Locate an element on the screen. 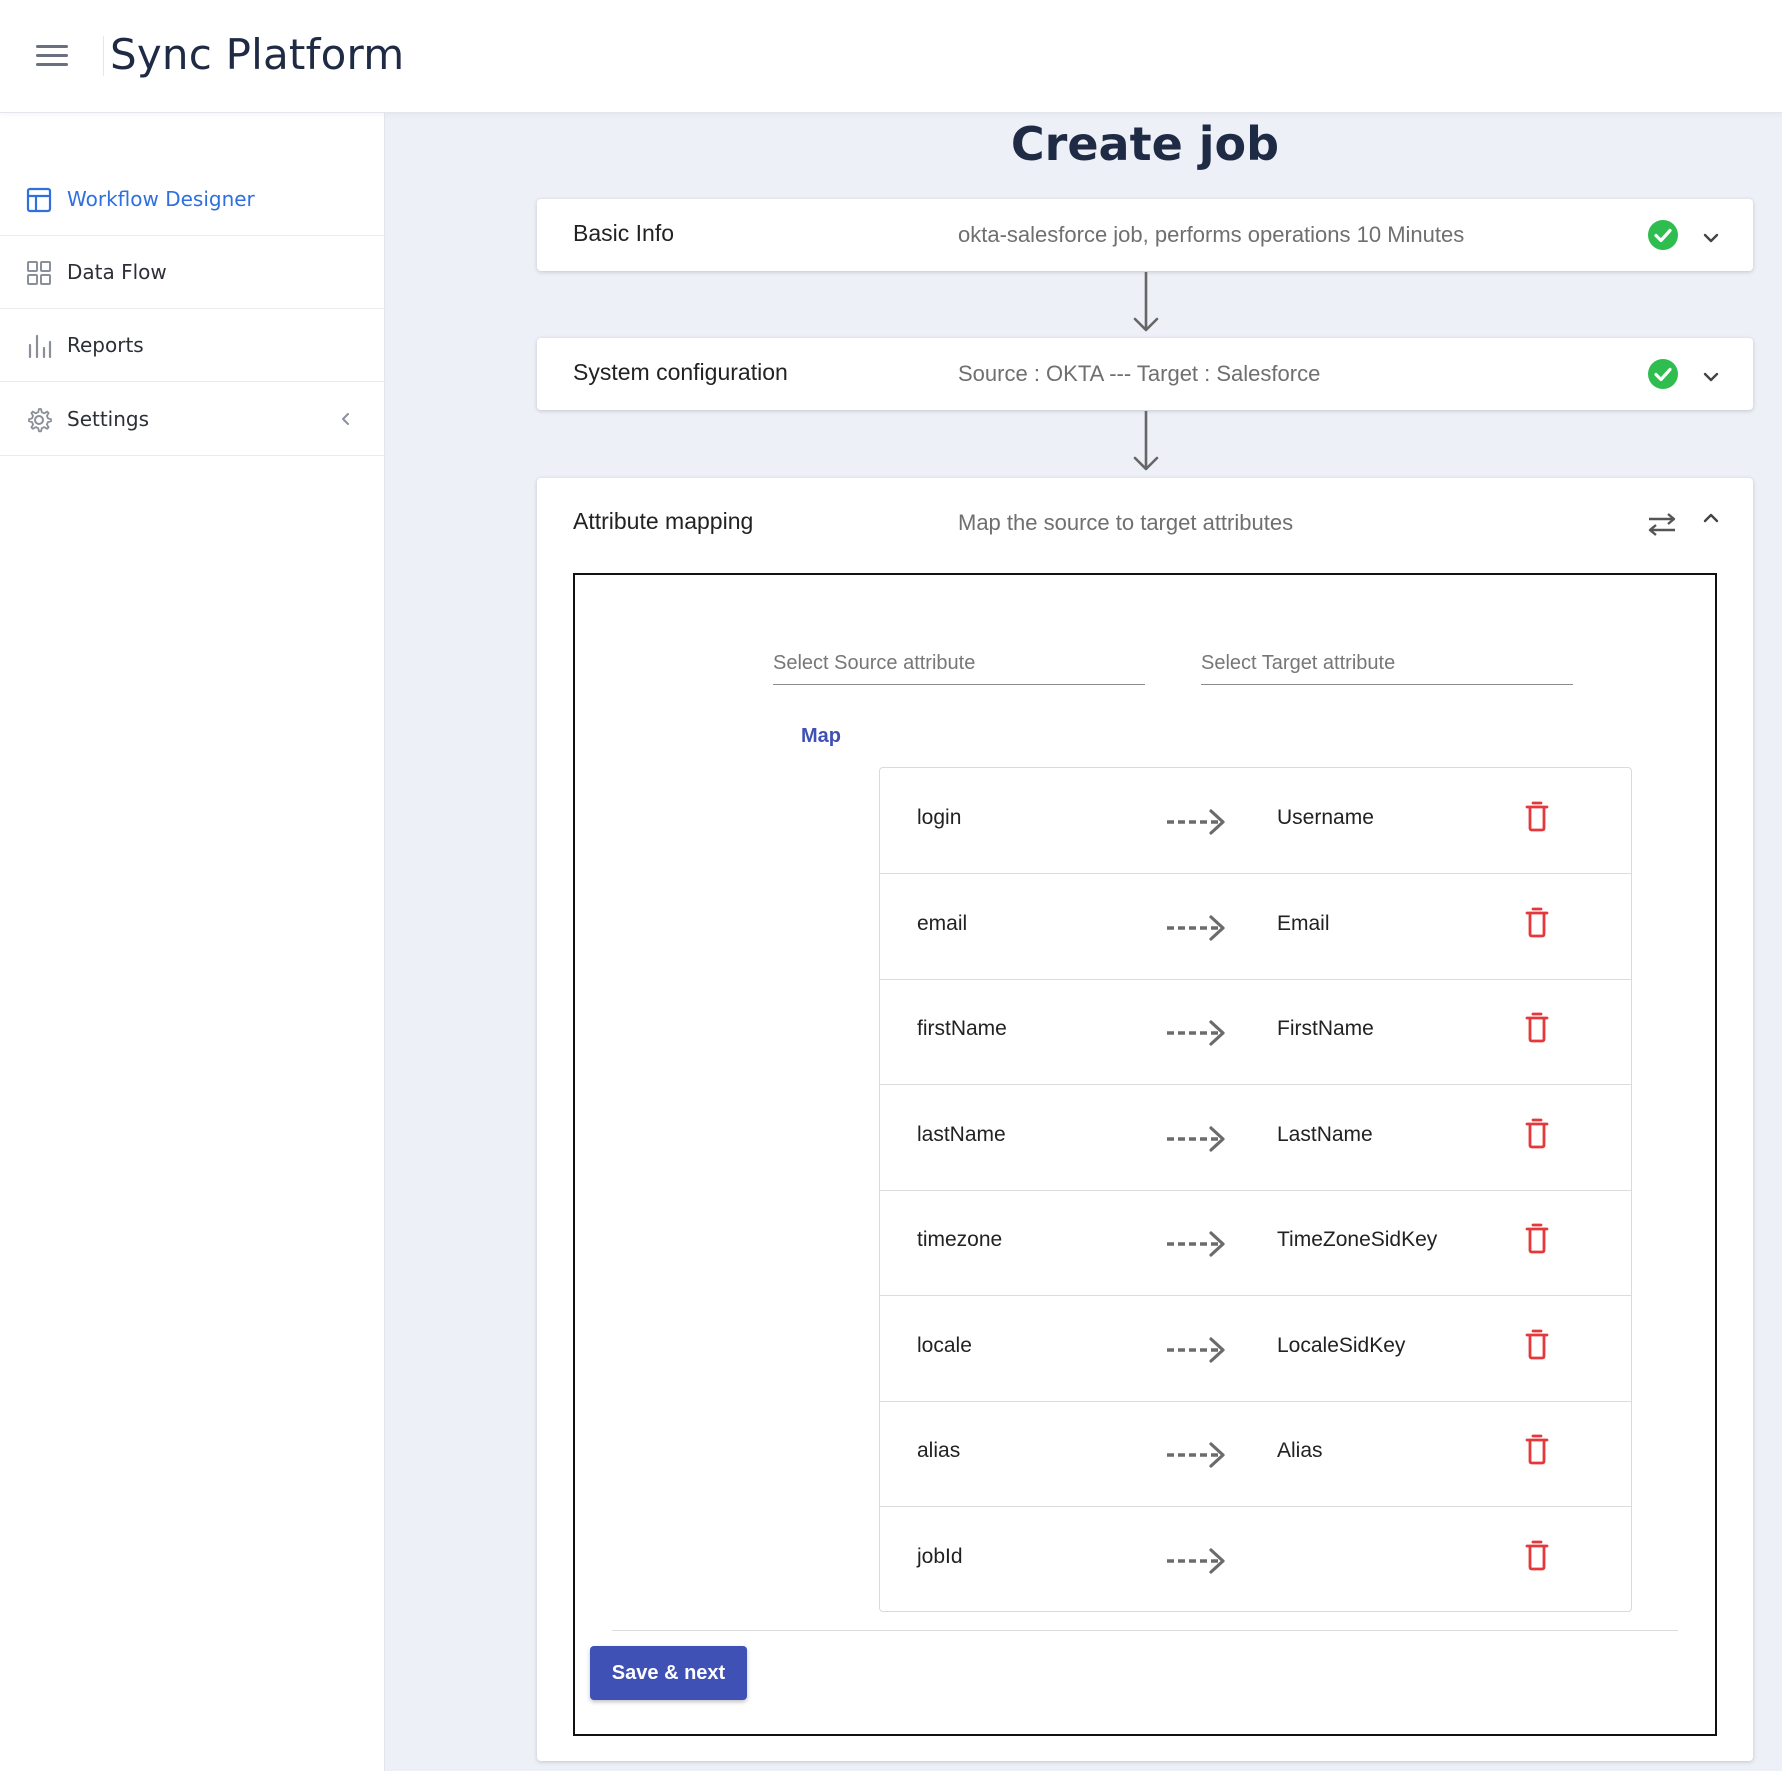 The image size is (1782, 1771). source-attribute: firstName is located at coordinates (962, 1028).